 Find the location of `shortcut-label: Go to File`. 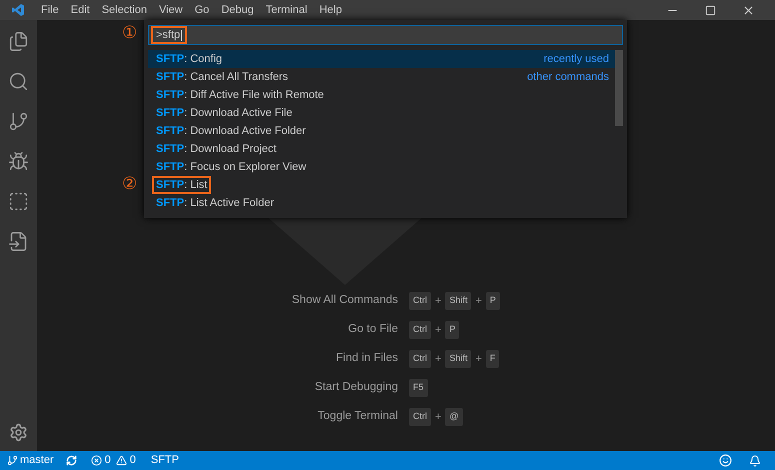

shortcut-label: Go to File is located at coordinates (373, 330).